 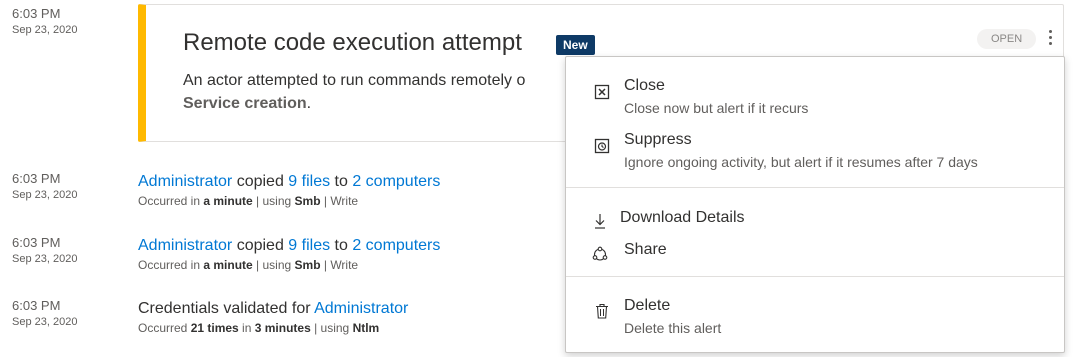 What do you see at coordinates (214, 328) in the screenshot?
I see `sub-bold: 21 times` at bounding box center [214, 328].